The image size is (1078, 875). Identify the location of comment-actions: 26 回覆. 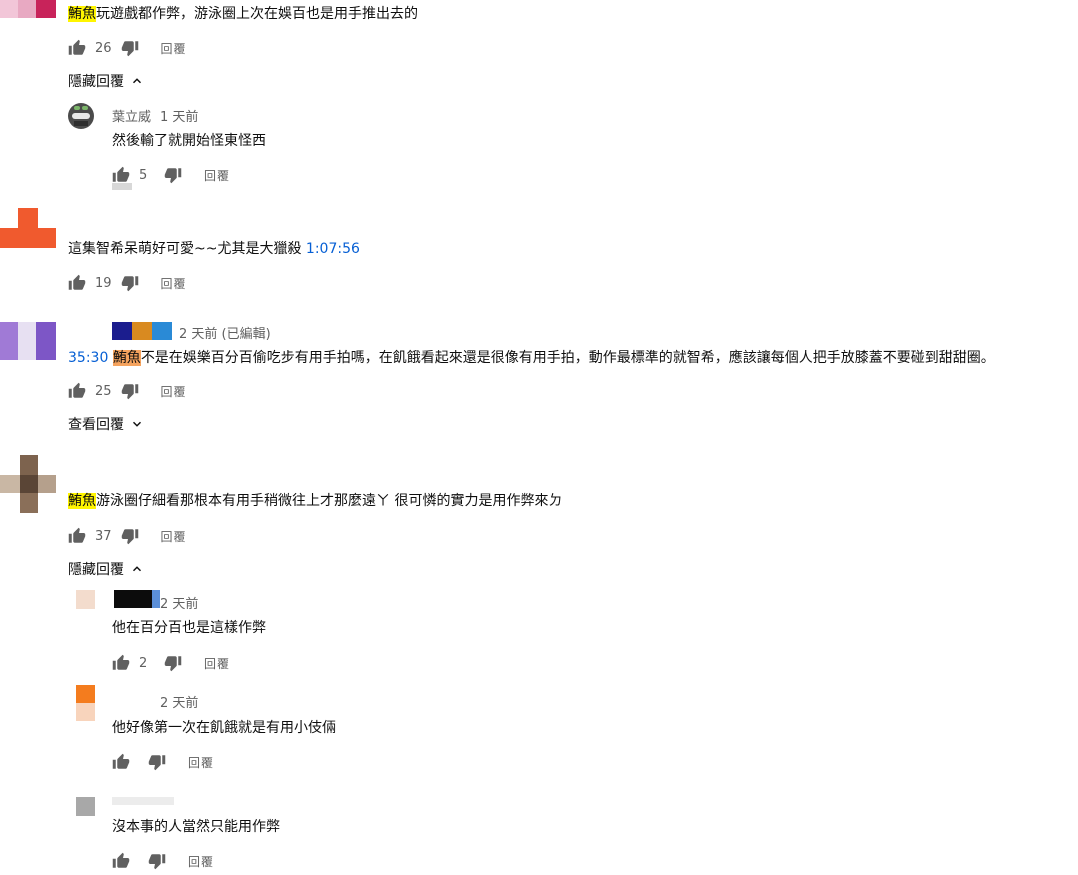
(127, 48).